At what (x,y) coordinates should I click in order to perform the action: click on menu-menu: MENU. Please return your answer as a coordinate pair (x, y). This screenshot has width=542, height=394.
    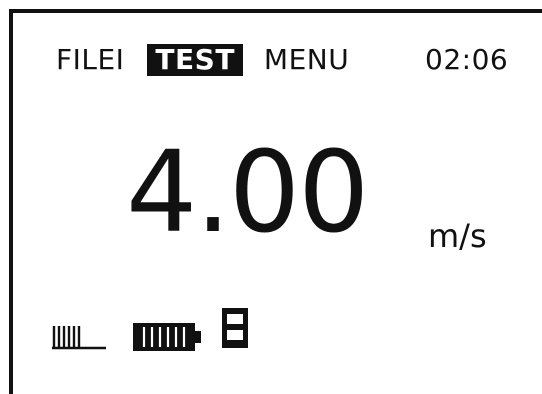
    Looking at the image, I should click on (306, 60).